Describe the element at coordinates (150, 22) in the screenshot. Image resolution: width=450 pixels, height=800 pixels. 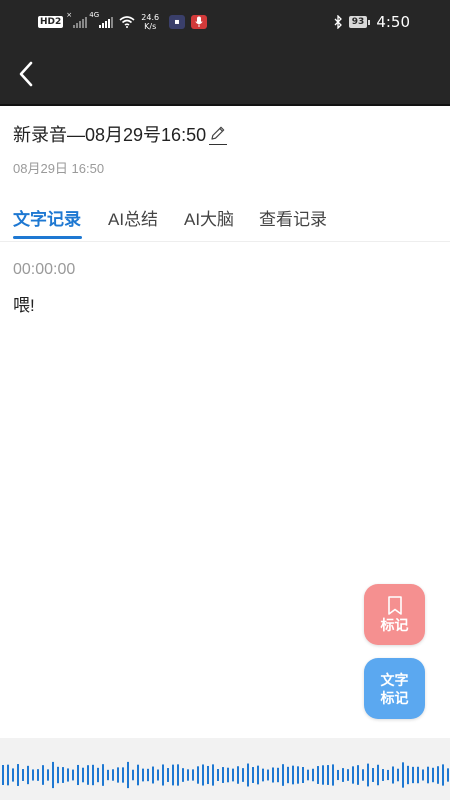
I see `network-speed: 24.6 K/s` at that location.